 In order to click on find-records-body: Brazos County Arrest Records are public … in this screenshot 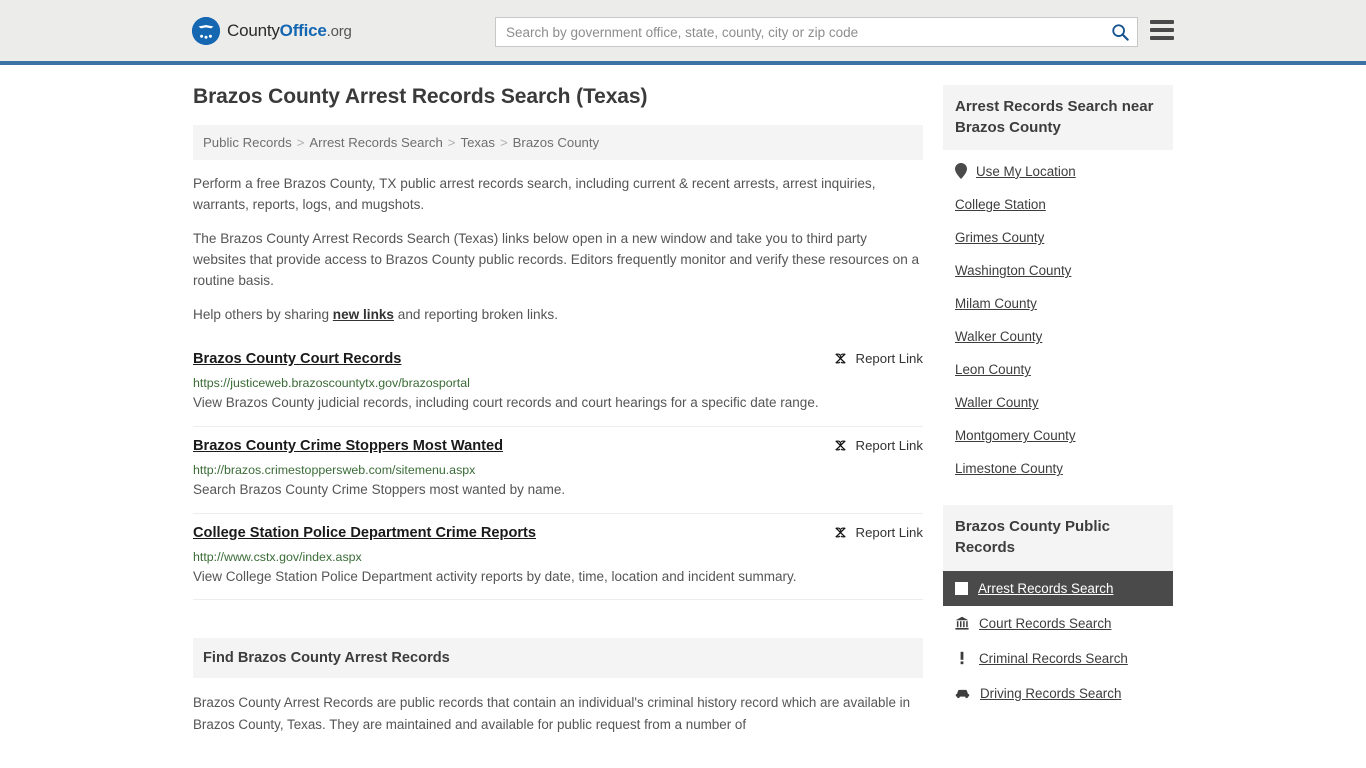, I will do `click(558, 713)`.